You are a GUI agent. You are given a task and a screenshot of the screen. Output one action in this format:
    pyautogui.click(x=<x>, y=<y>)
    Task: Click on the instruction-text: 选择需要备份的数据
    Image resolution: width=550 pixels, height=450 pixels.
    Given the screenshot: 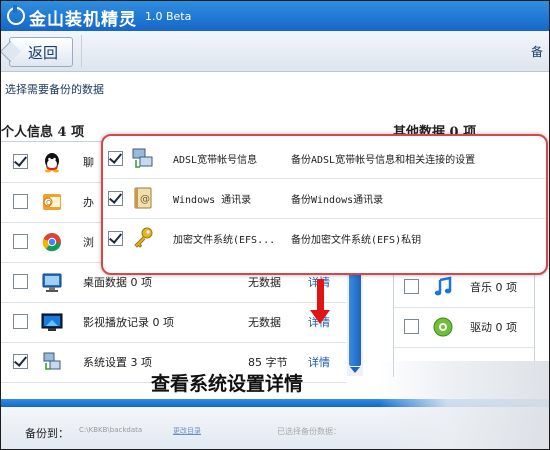 What is the action you would take?
    pyautogui.click(x=54, y=89)
    